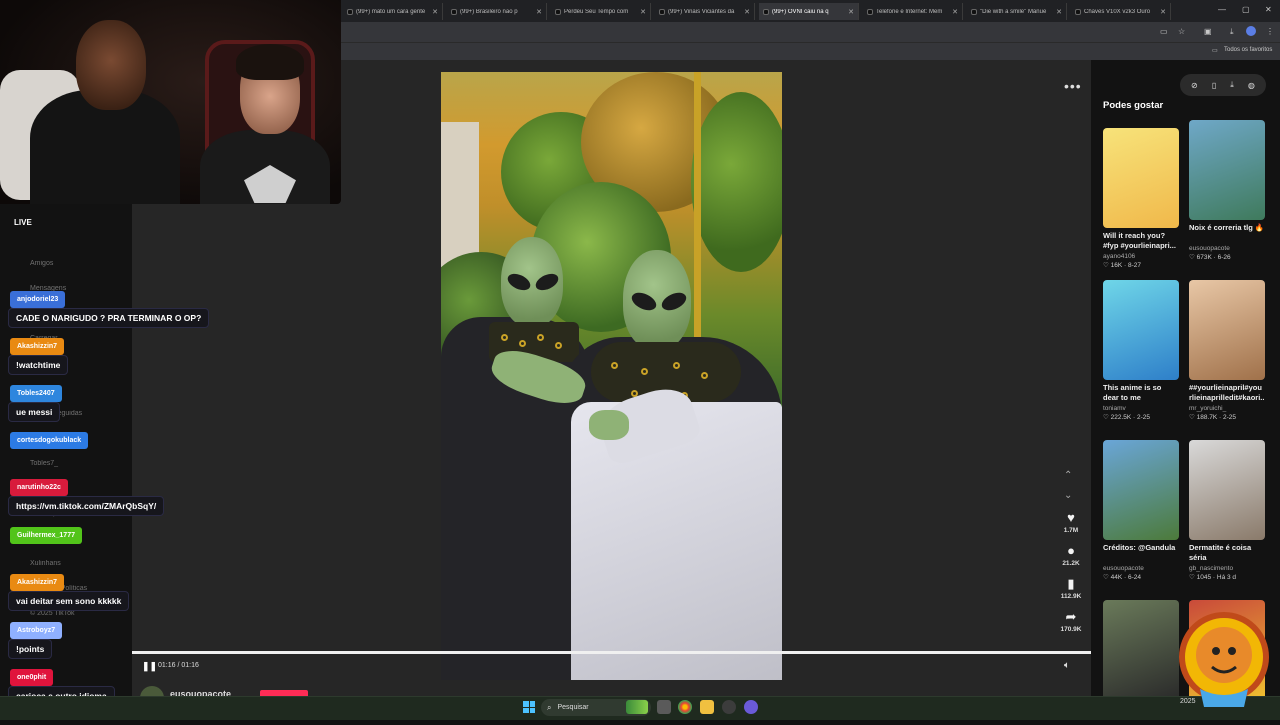 The width and height of the screenshot is (1280, 725). Describe the element at coordinates (44, 463) in the screenshot. I see `sidebar-item: Tobles7_` at that location.